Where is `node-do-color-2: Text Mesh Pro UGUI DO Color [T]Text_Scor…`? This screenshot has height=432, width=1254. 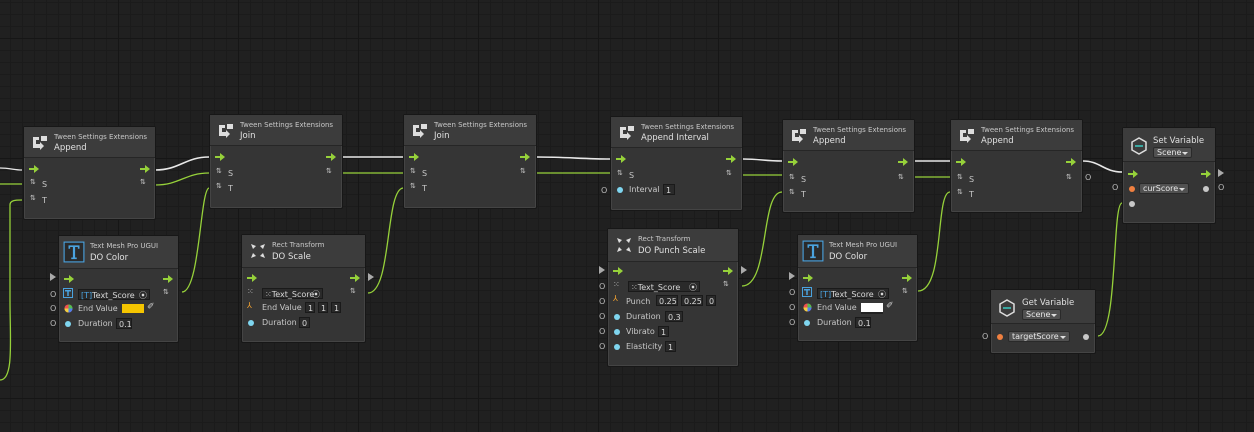
node-do-color-2: Text Mesh Pro UGUI DO Color [T]Text_Scor… is located at coordinates (857, 288).